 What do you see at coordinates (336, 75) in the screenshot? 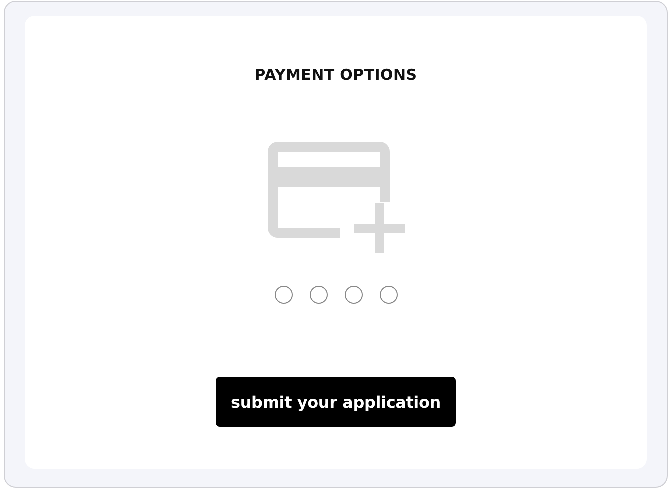
I see `section-title: PAYMENT OPTIONS` at bounding box center [336, 75].